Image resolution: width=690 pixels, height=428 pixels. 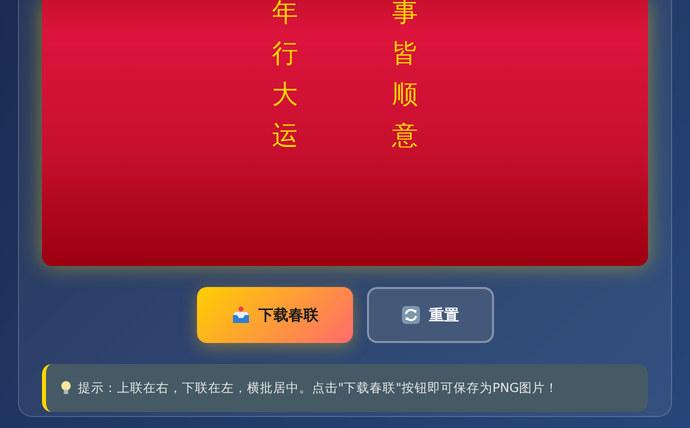 What do you see at coordinates (318, 388) in the screenshot?
I see `tip-text: 提示：上联在右，下联在左，横批居中。点击"下载春联"按钮即可保存为PNG图片！` at bounding box center [318, 388].